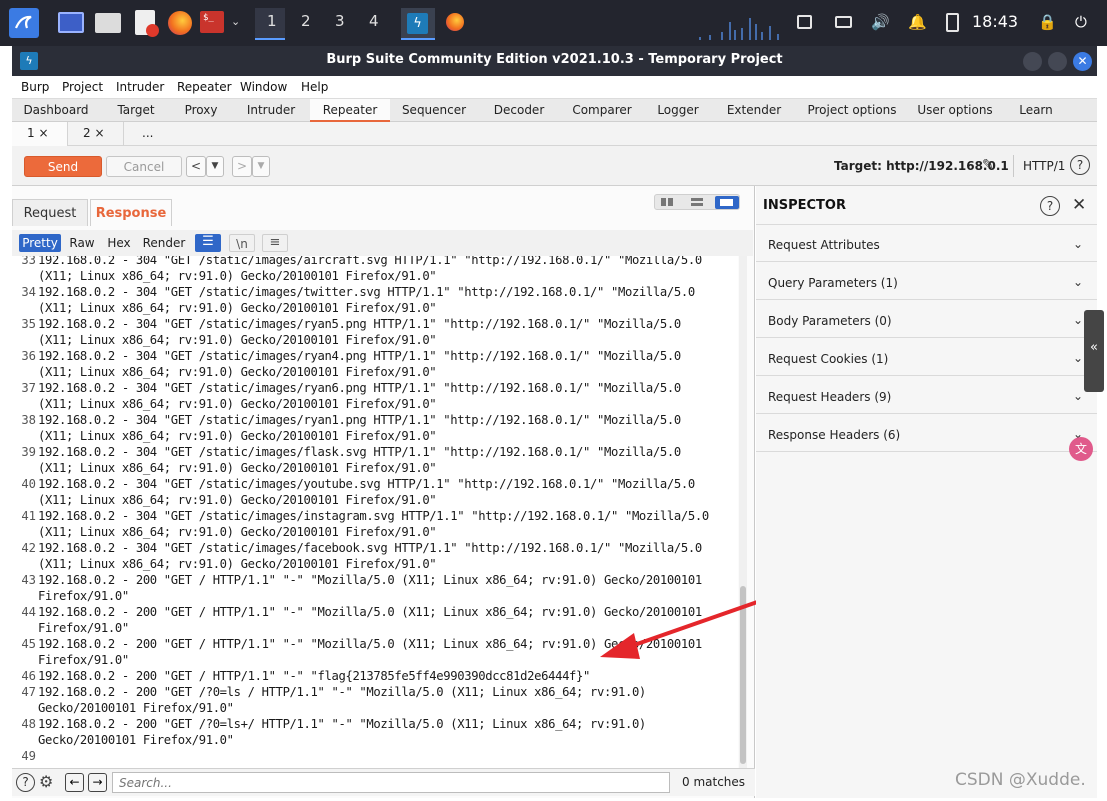  What do you see at coordinates (739, 29) in the screenshot?
I see `cpu-graph-icon` at bounding box center [739, 29].